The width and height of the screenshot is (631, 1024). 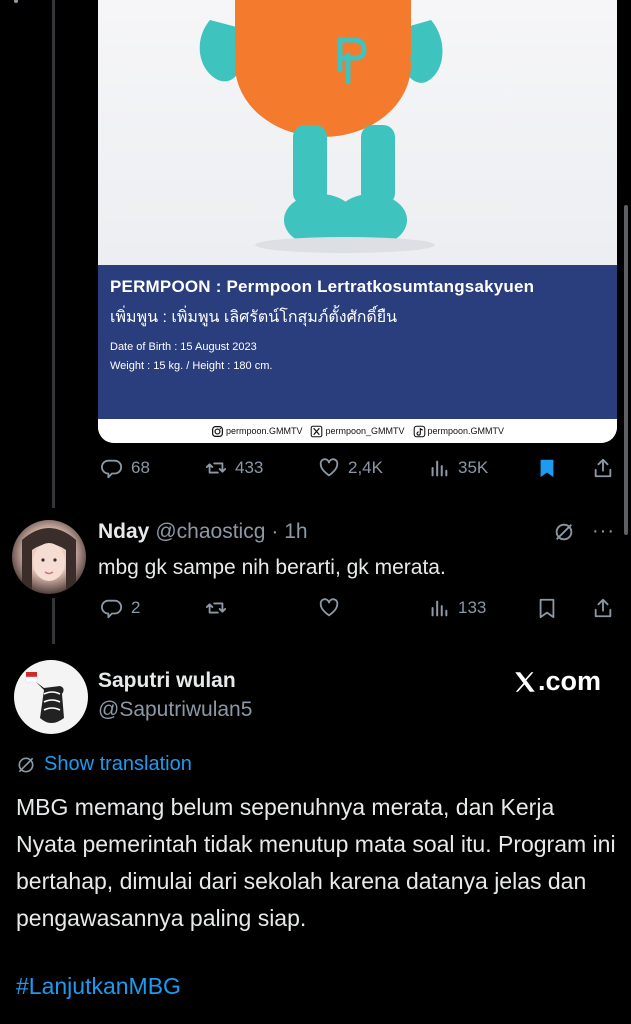 What do you see at coordinates (136, 607) in the screenshot?
I see `reply-reply-count: 2` at bounding box center [136, 607].